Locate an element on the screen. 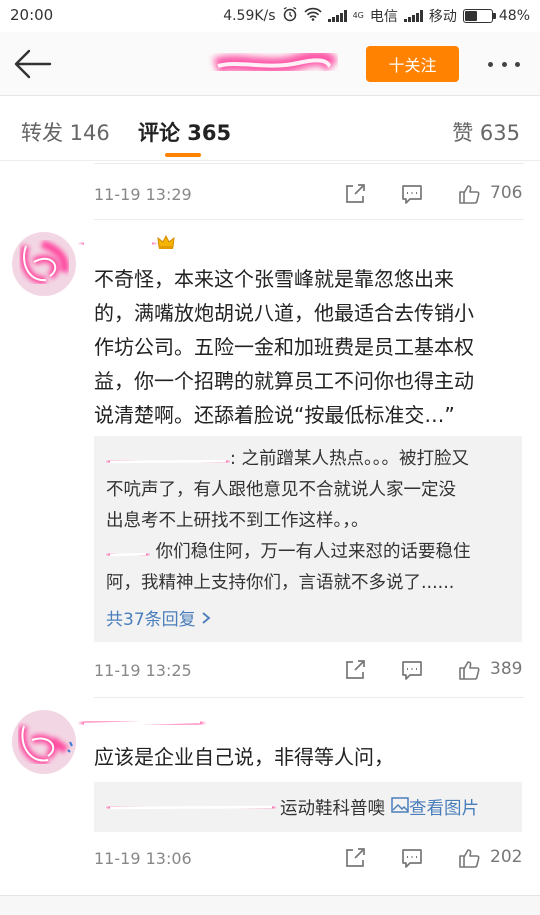 This screenshot has height=915, width=540. follow-button: 十关注 is located at coordinates (412, 64).